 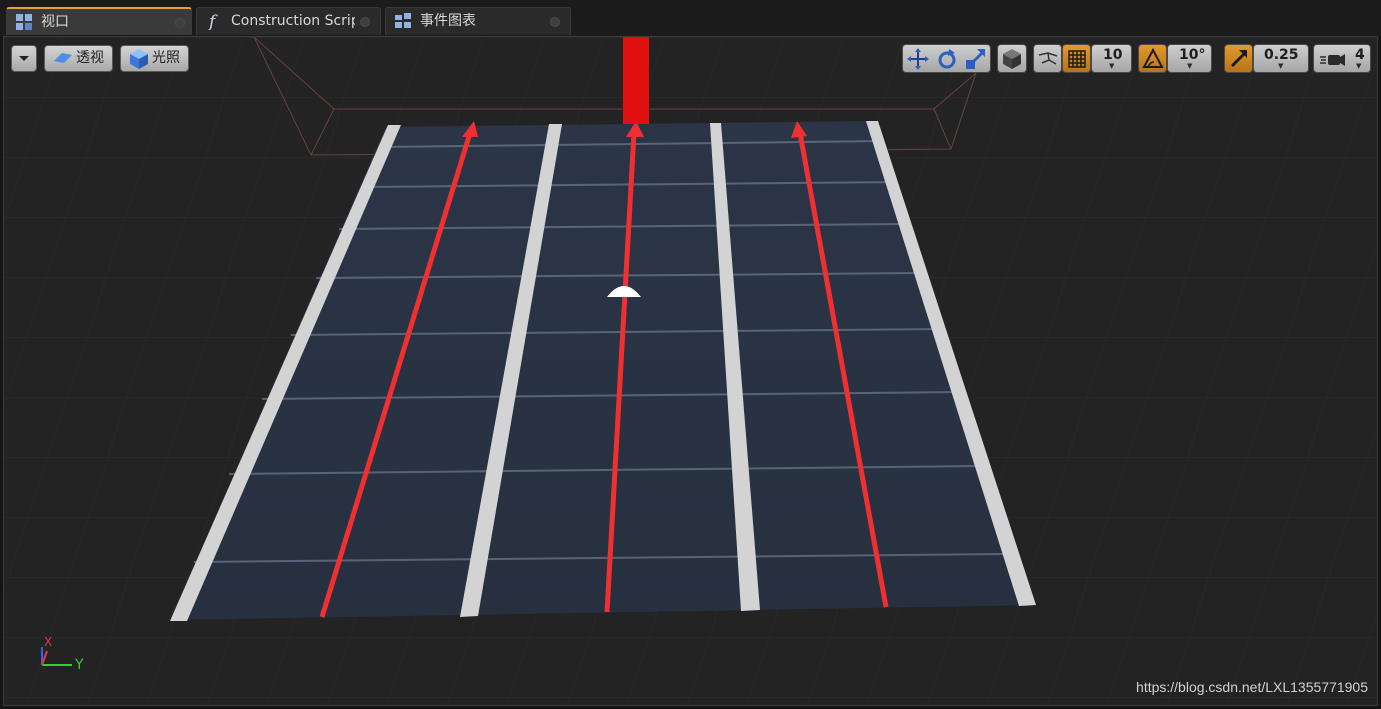 I want to click on rotate-icon, so click(x=947, y=59).